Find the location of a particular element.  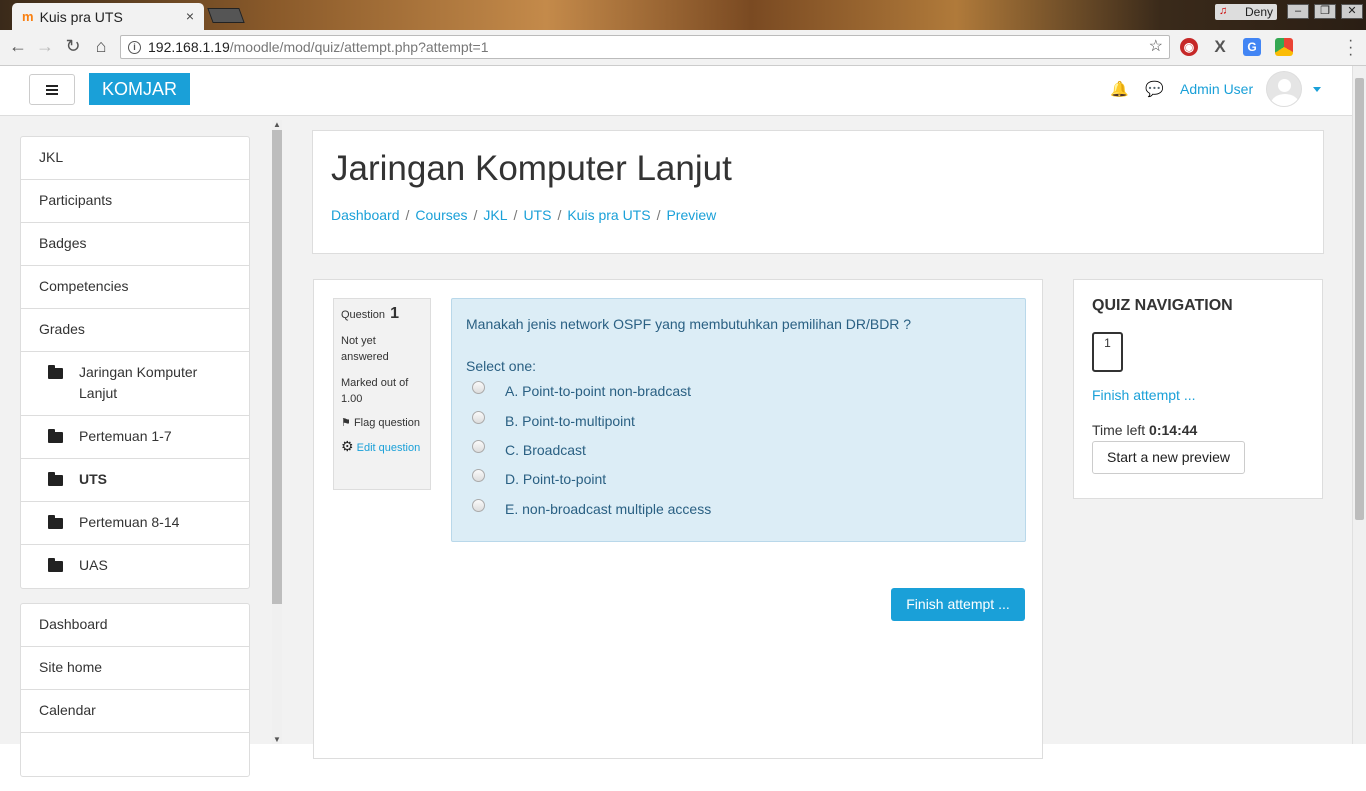

nav-section-general: Jaringan Komputer Lanjut is located at coordinates (135, 384).